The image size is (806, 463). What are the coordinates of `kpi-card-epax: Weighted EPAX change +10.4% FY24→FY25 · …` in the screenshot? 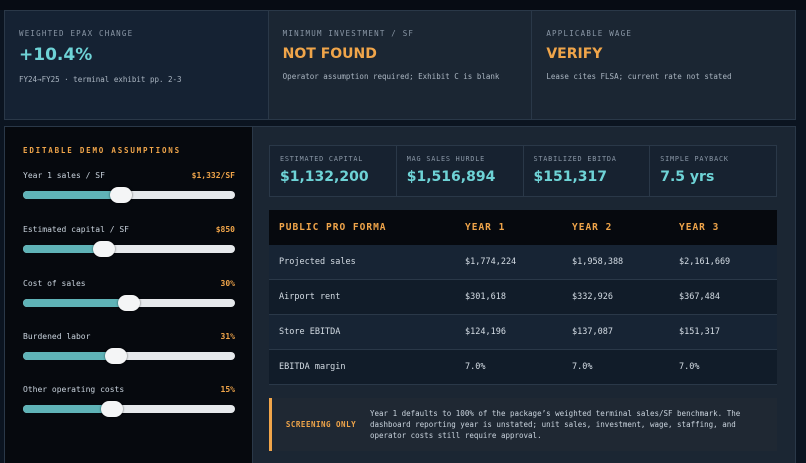 It's located at (137, 65).